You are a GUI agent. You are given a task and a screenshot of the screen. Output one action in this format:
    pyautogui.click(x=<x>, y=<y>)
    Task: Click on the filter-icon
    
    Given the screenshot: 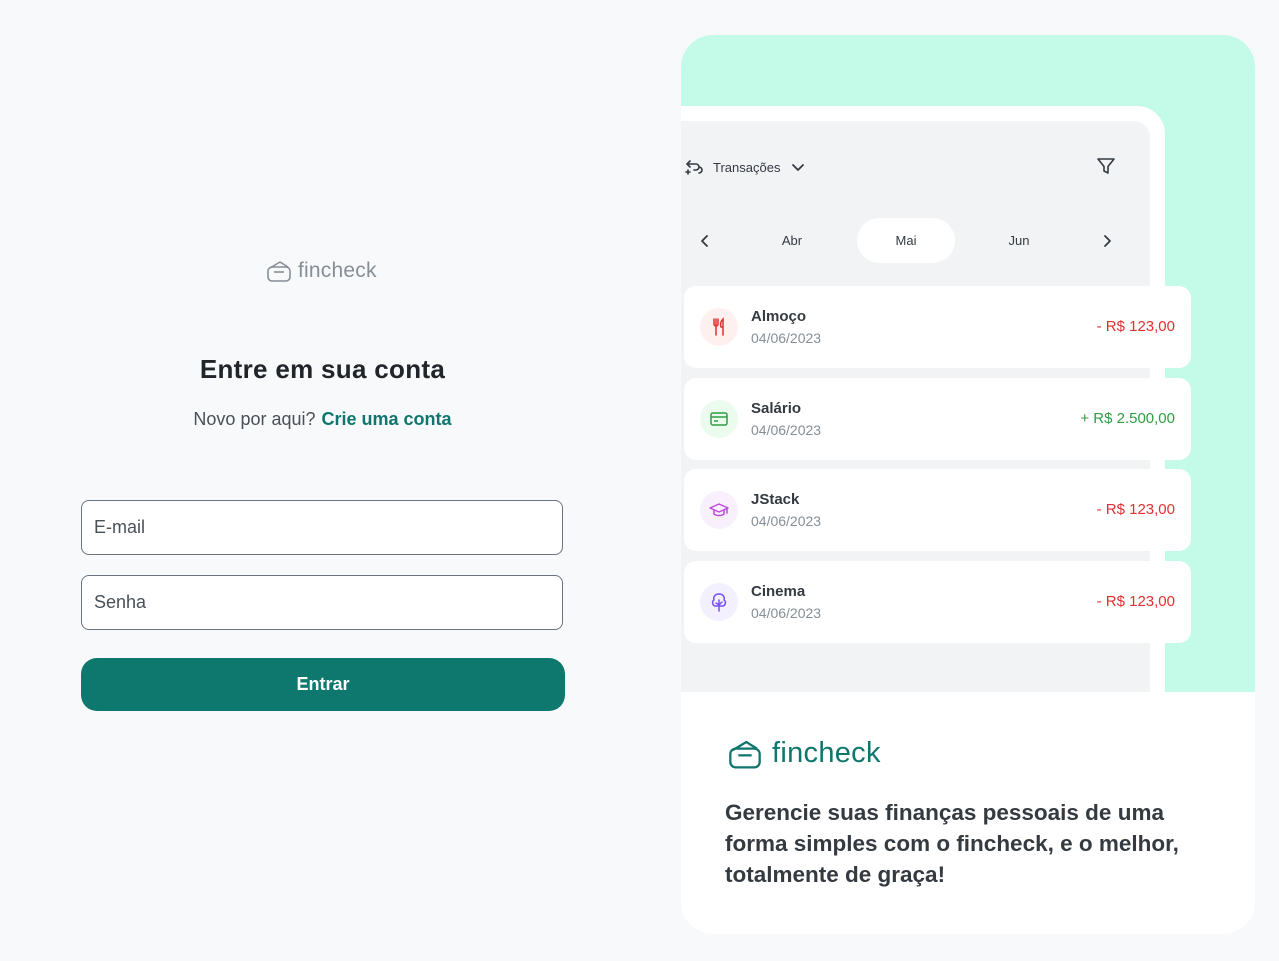 What is the action you would take?
    pyautogui.click(x=1106, y=166)
    